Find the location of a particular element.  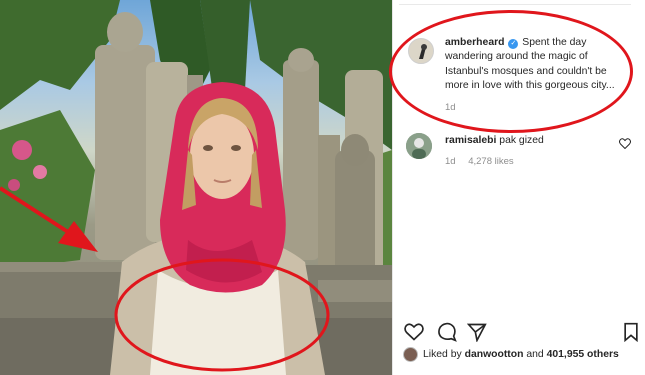

comment-avatar is located at coordinates (419, 146).